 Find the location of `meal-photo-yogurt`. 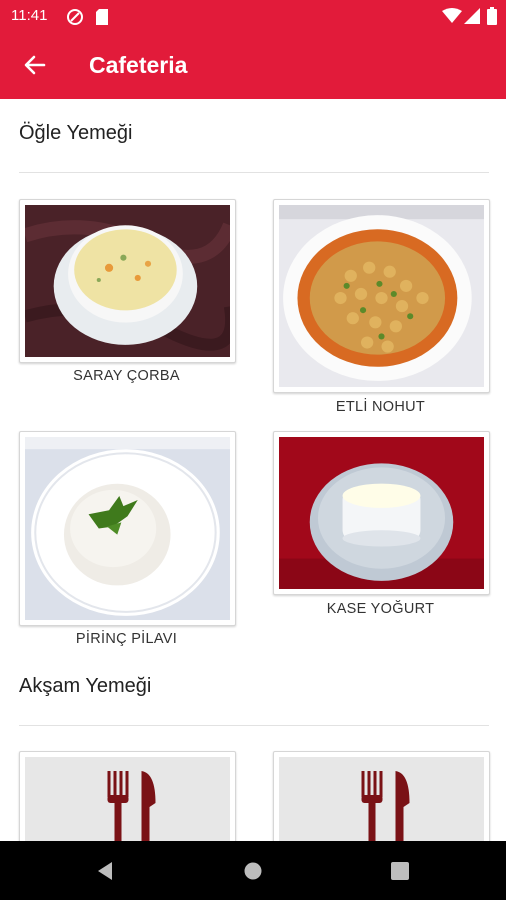

meal-photo-yogurt is located at coordinates (381, 513).